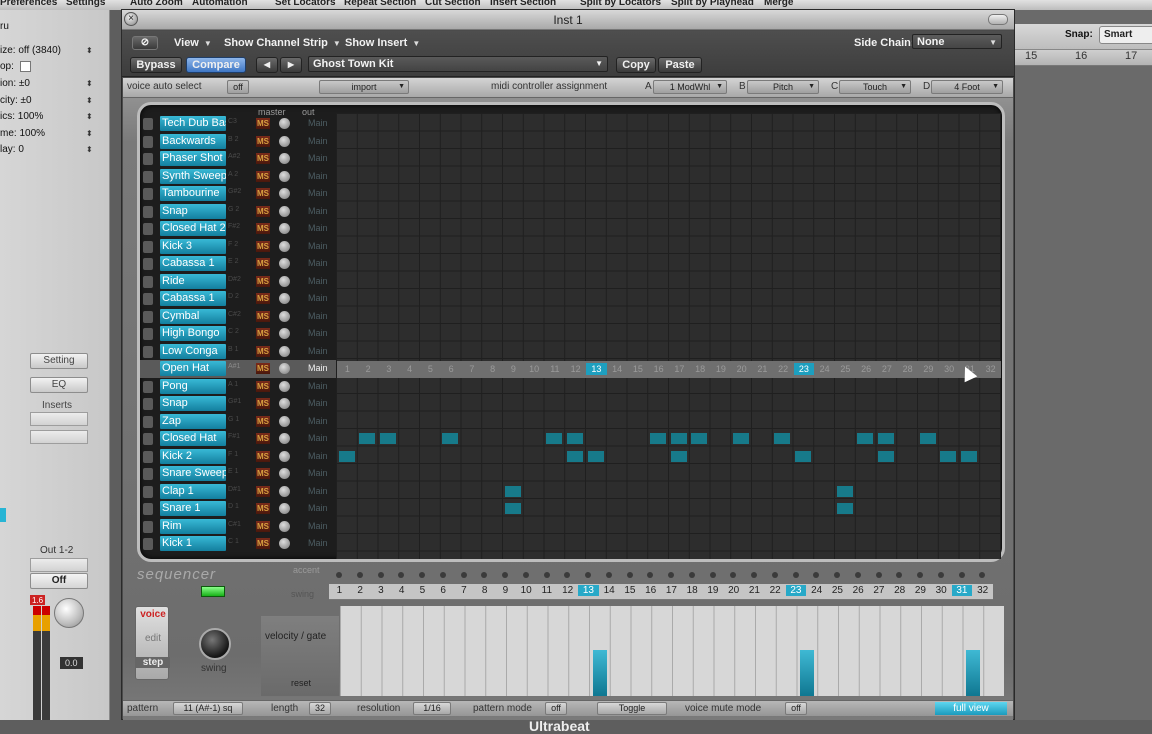 The image size is (1152, 734). Describe the element at coordinates (193, 246) in the screenshot. I see `voice-name: Kick 3` at that location.